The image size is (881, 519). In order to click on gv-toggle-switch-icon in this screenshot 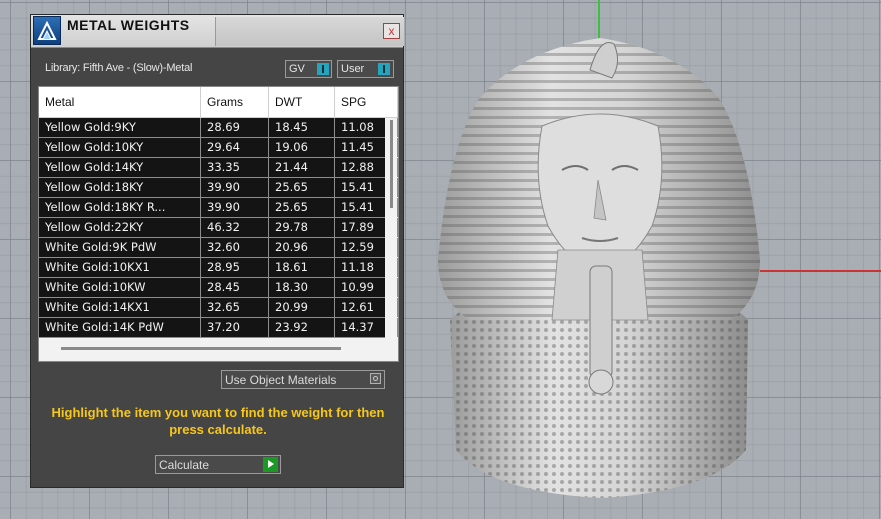, I will do `click(323, 69)`.